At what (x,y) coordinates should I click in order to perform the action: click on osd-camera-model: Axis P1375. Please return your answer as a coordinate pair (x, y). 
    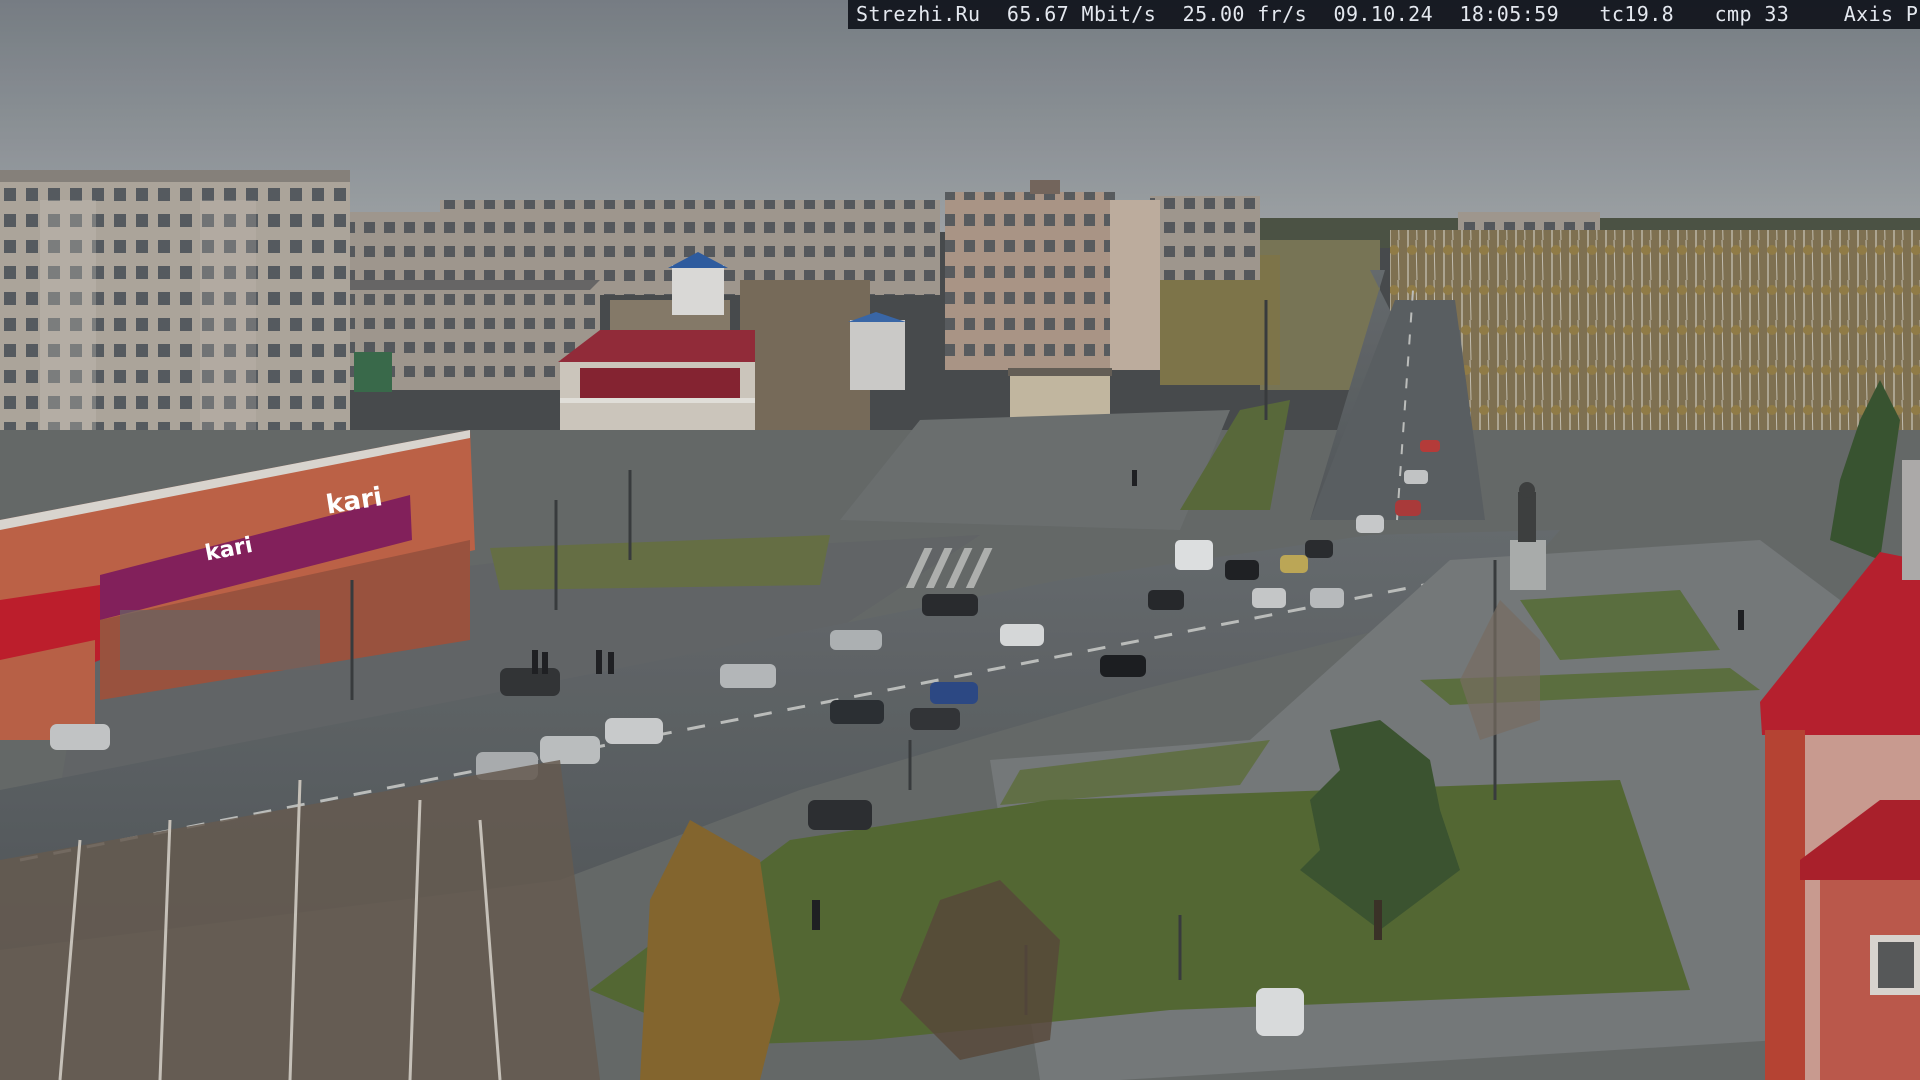
    Looking at the image, I should click on (1881, 14).